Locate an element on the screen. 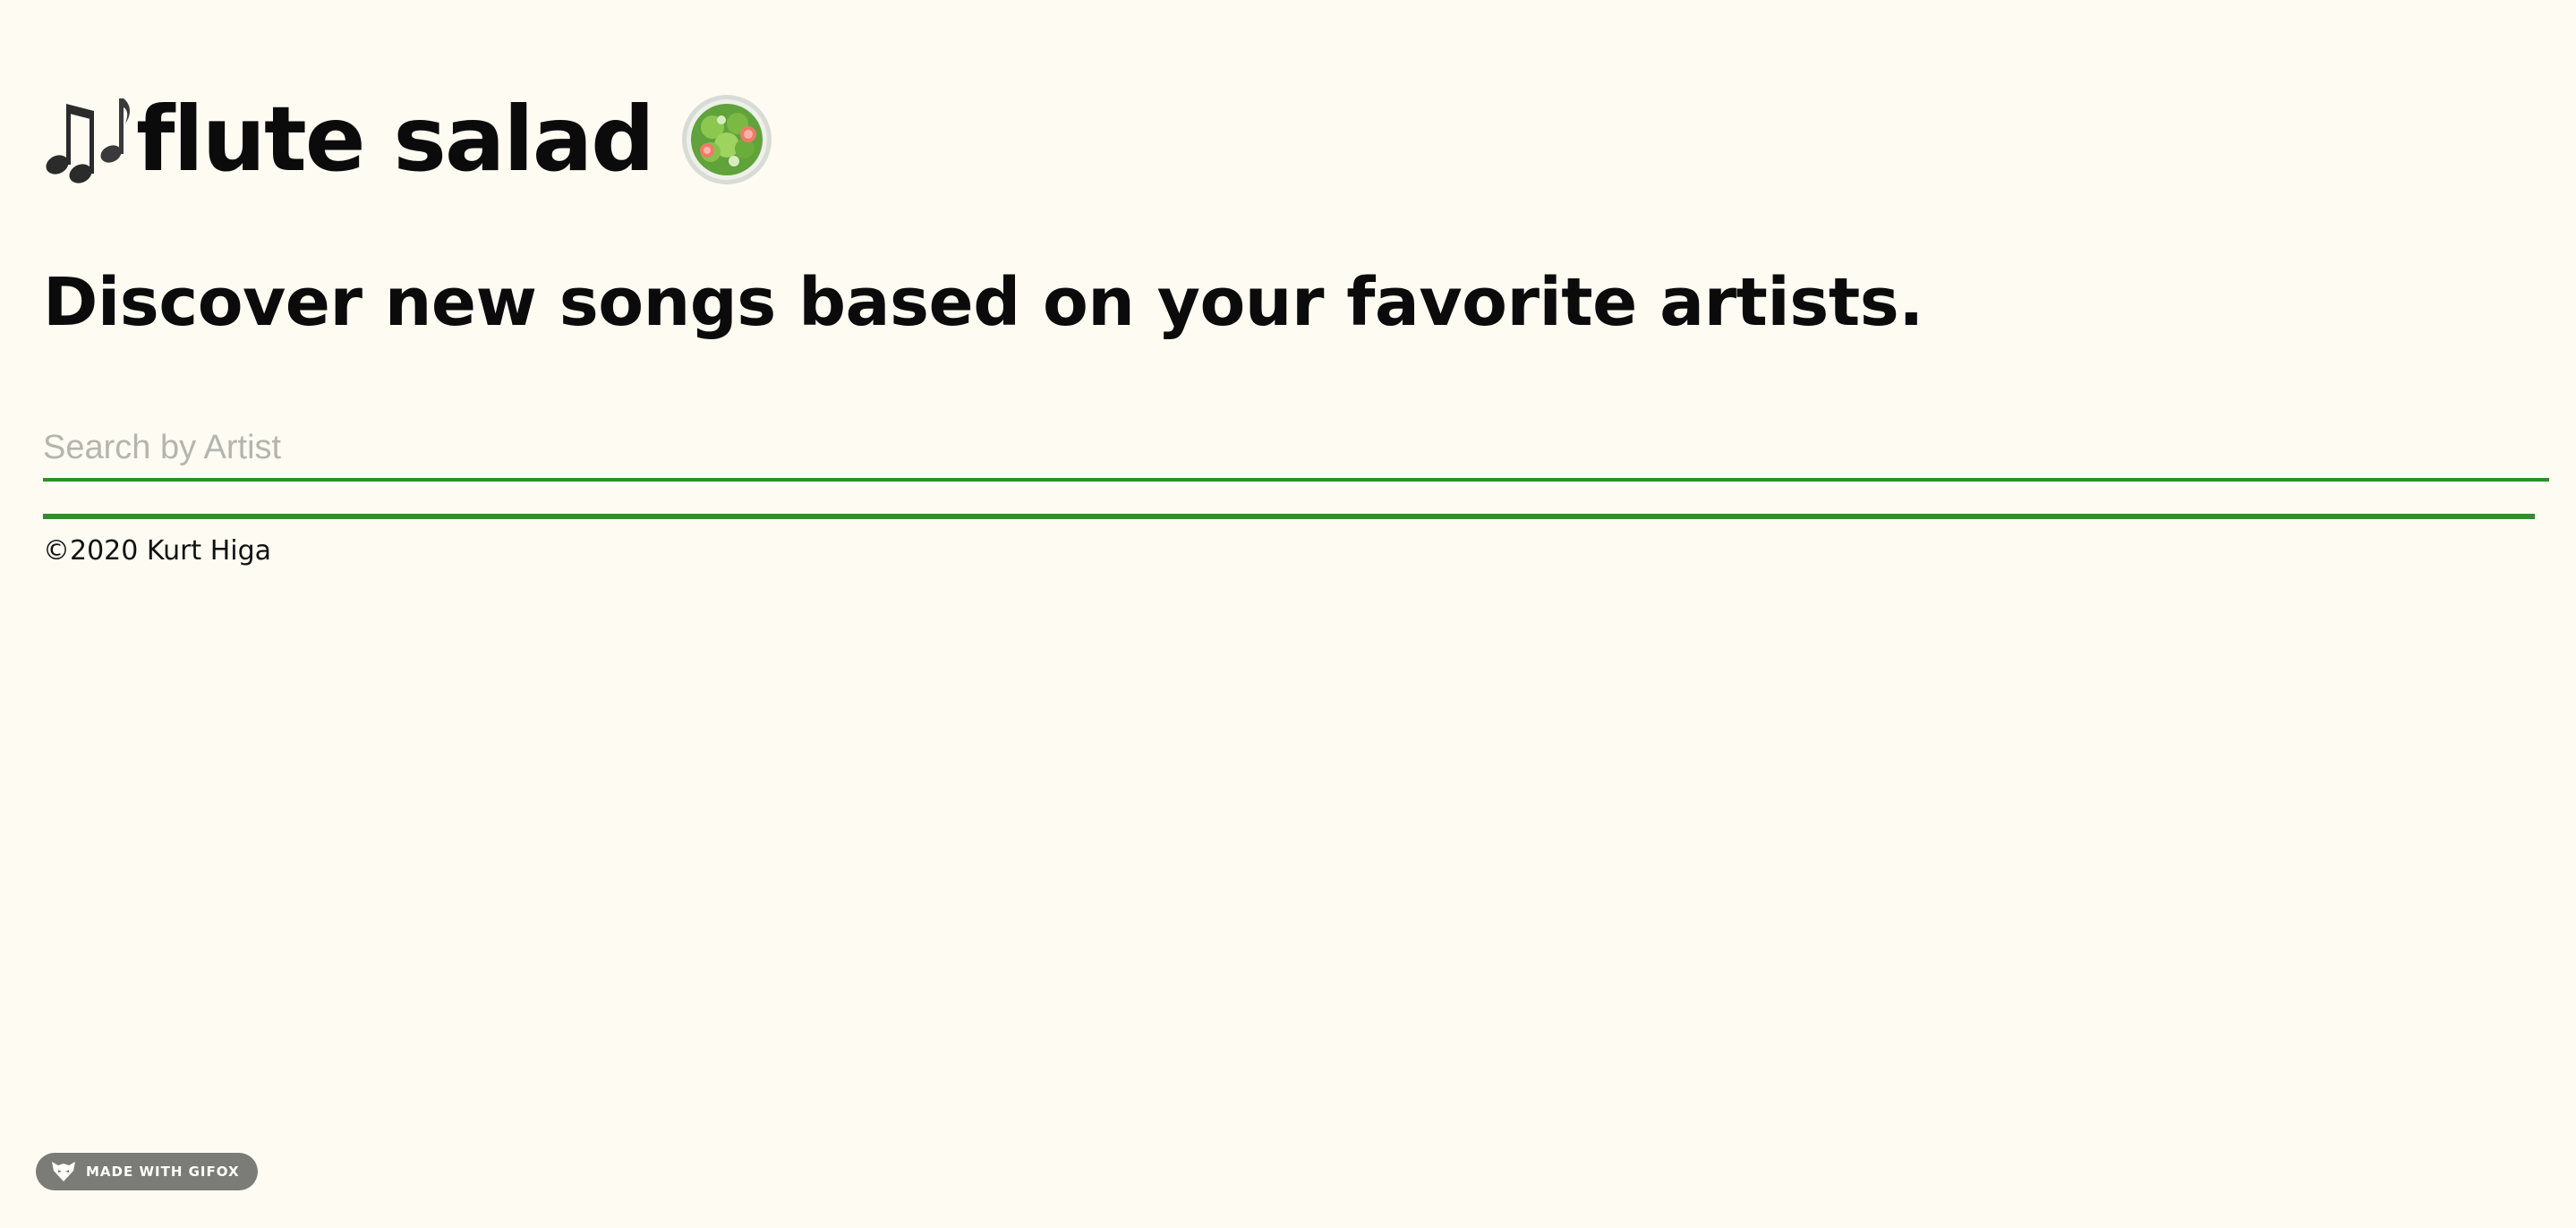  copyright-text: ©2020 Kurt Higa is located at coordinates (157, 551).